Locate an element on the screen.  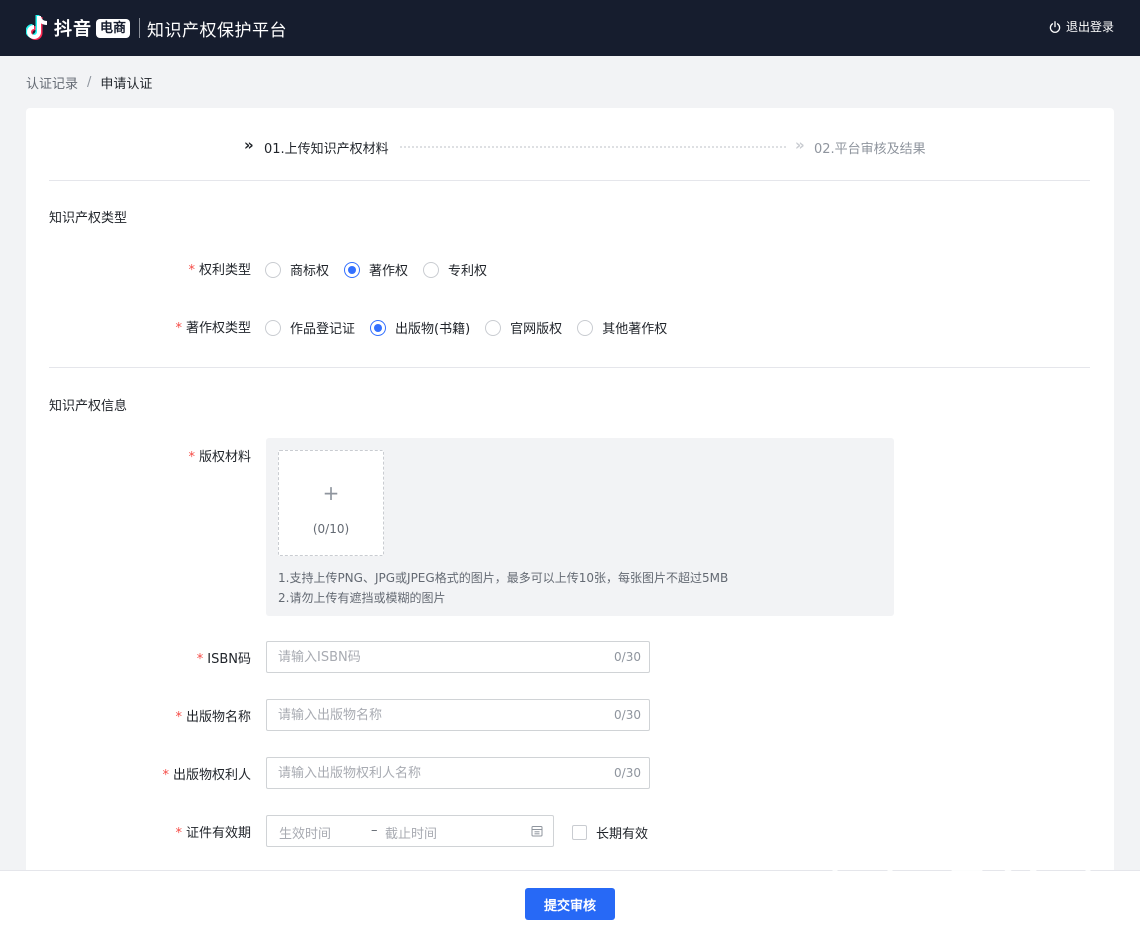
watermark-logo is located at coordinates (964, 892).